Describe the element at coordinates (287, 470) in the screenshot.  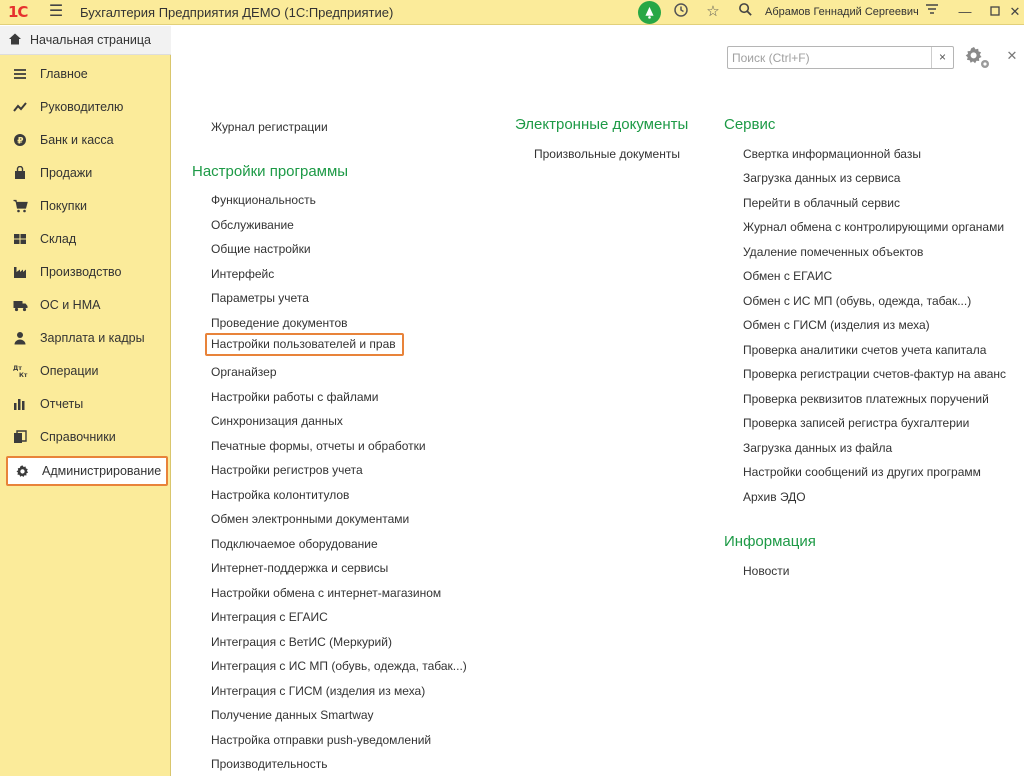
I see `link-register-settings: Настройки регистров учета` at that location.